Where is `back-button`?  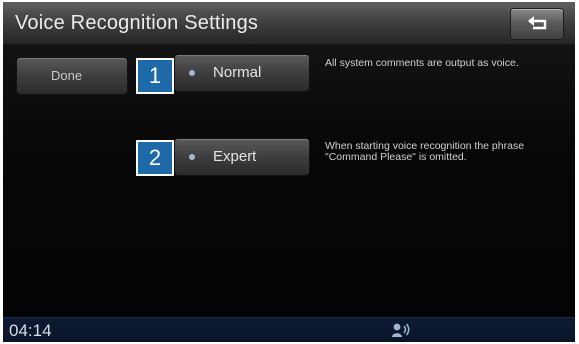
back-button is located at coordinates (537, 24).